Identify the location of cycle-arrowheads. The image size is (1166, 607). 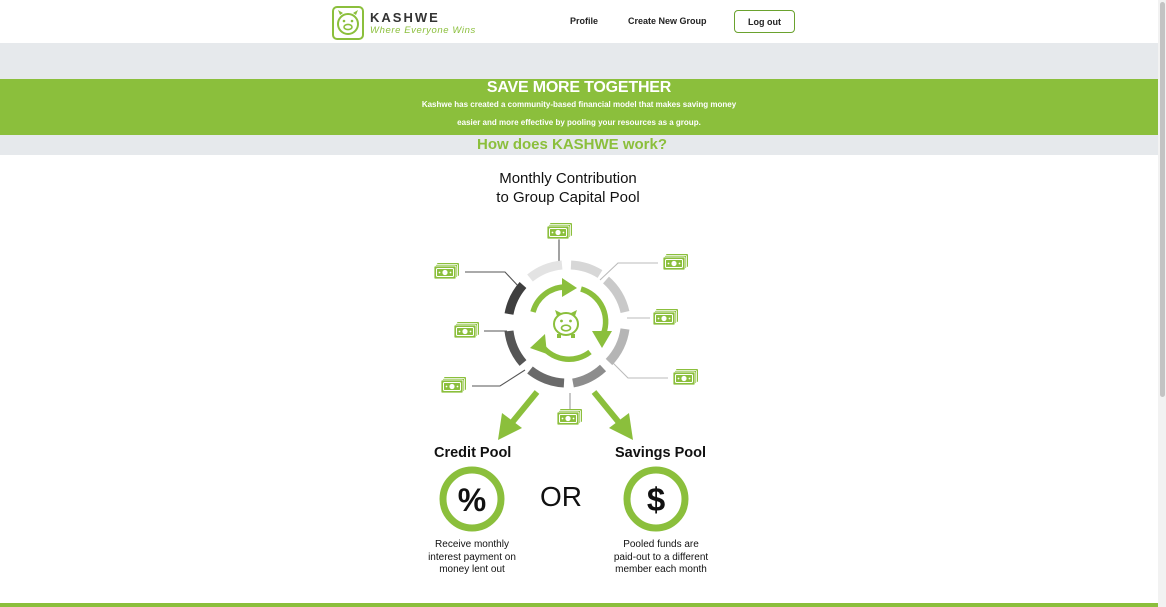
(571, 316).